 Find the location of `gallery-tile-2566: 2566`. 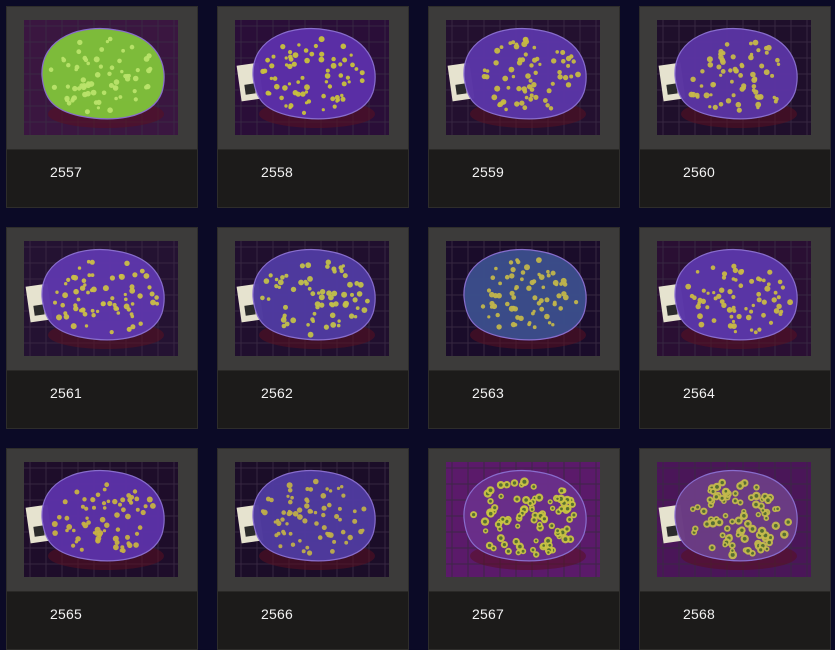

gallery-tile-2566: 2566 is located at coordinates (313, 549).